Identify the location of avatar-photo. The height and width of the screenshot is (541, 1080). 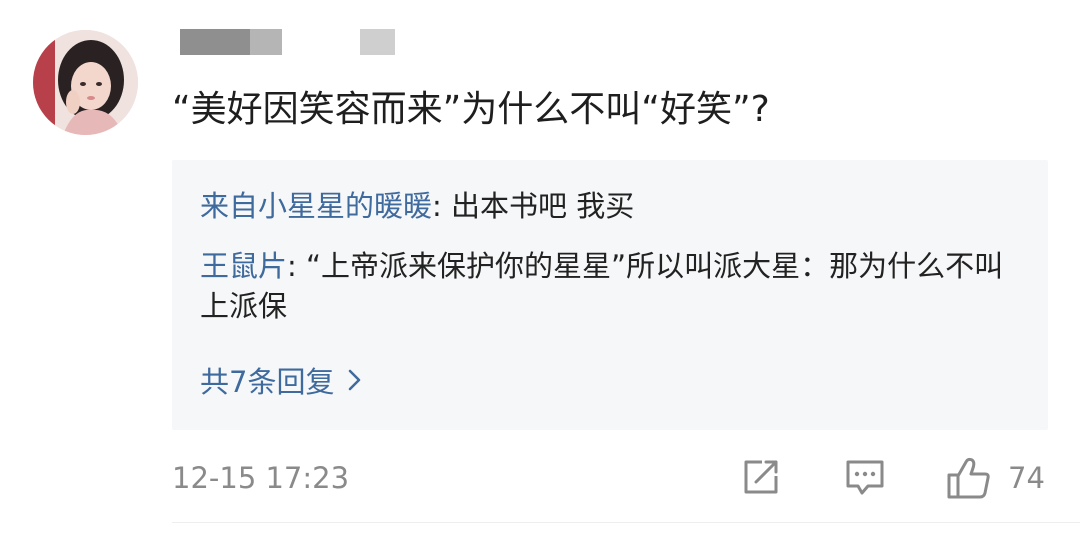
(85, 82).